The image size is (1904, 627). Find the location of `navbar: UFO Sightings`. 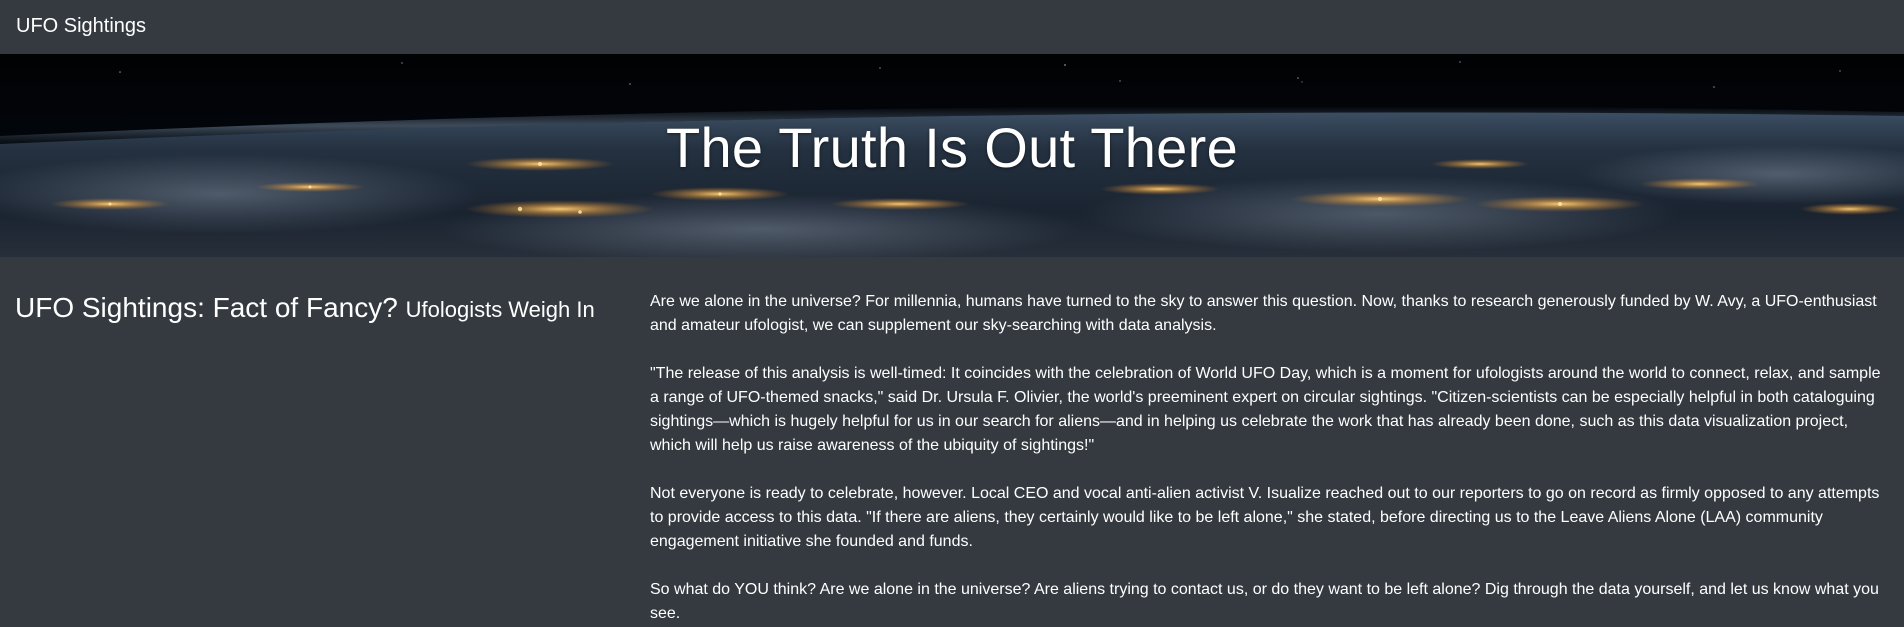

navbar: UFO Sightings is located at coordinates (952, 27).